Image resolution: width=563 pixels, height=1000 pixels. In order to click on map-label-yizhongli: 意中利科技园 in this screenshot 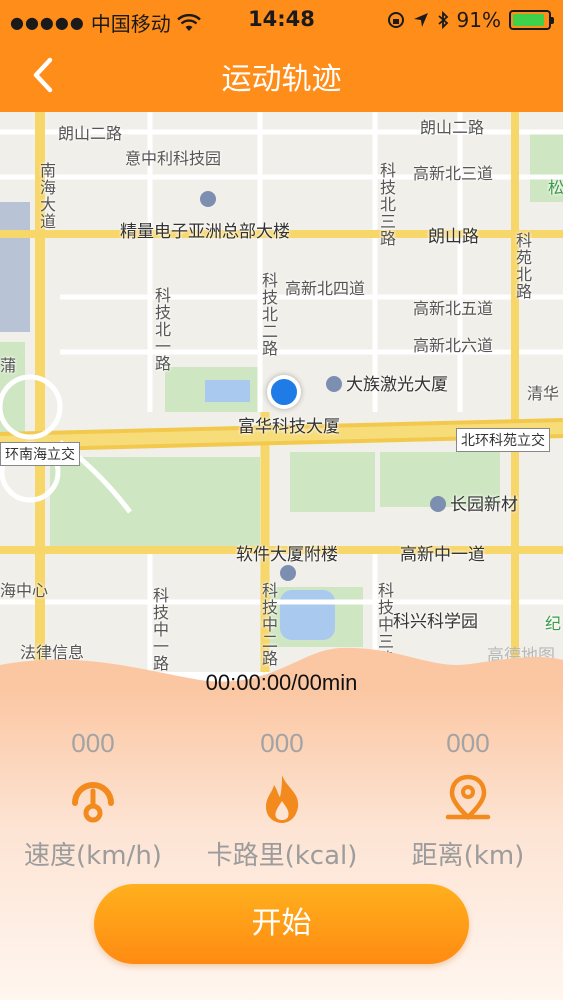, I will do `click(173, 158)`.